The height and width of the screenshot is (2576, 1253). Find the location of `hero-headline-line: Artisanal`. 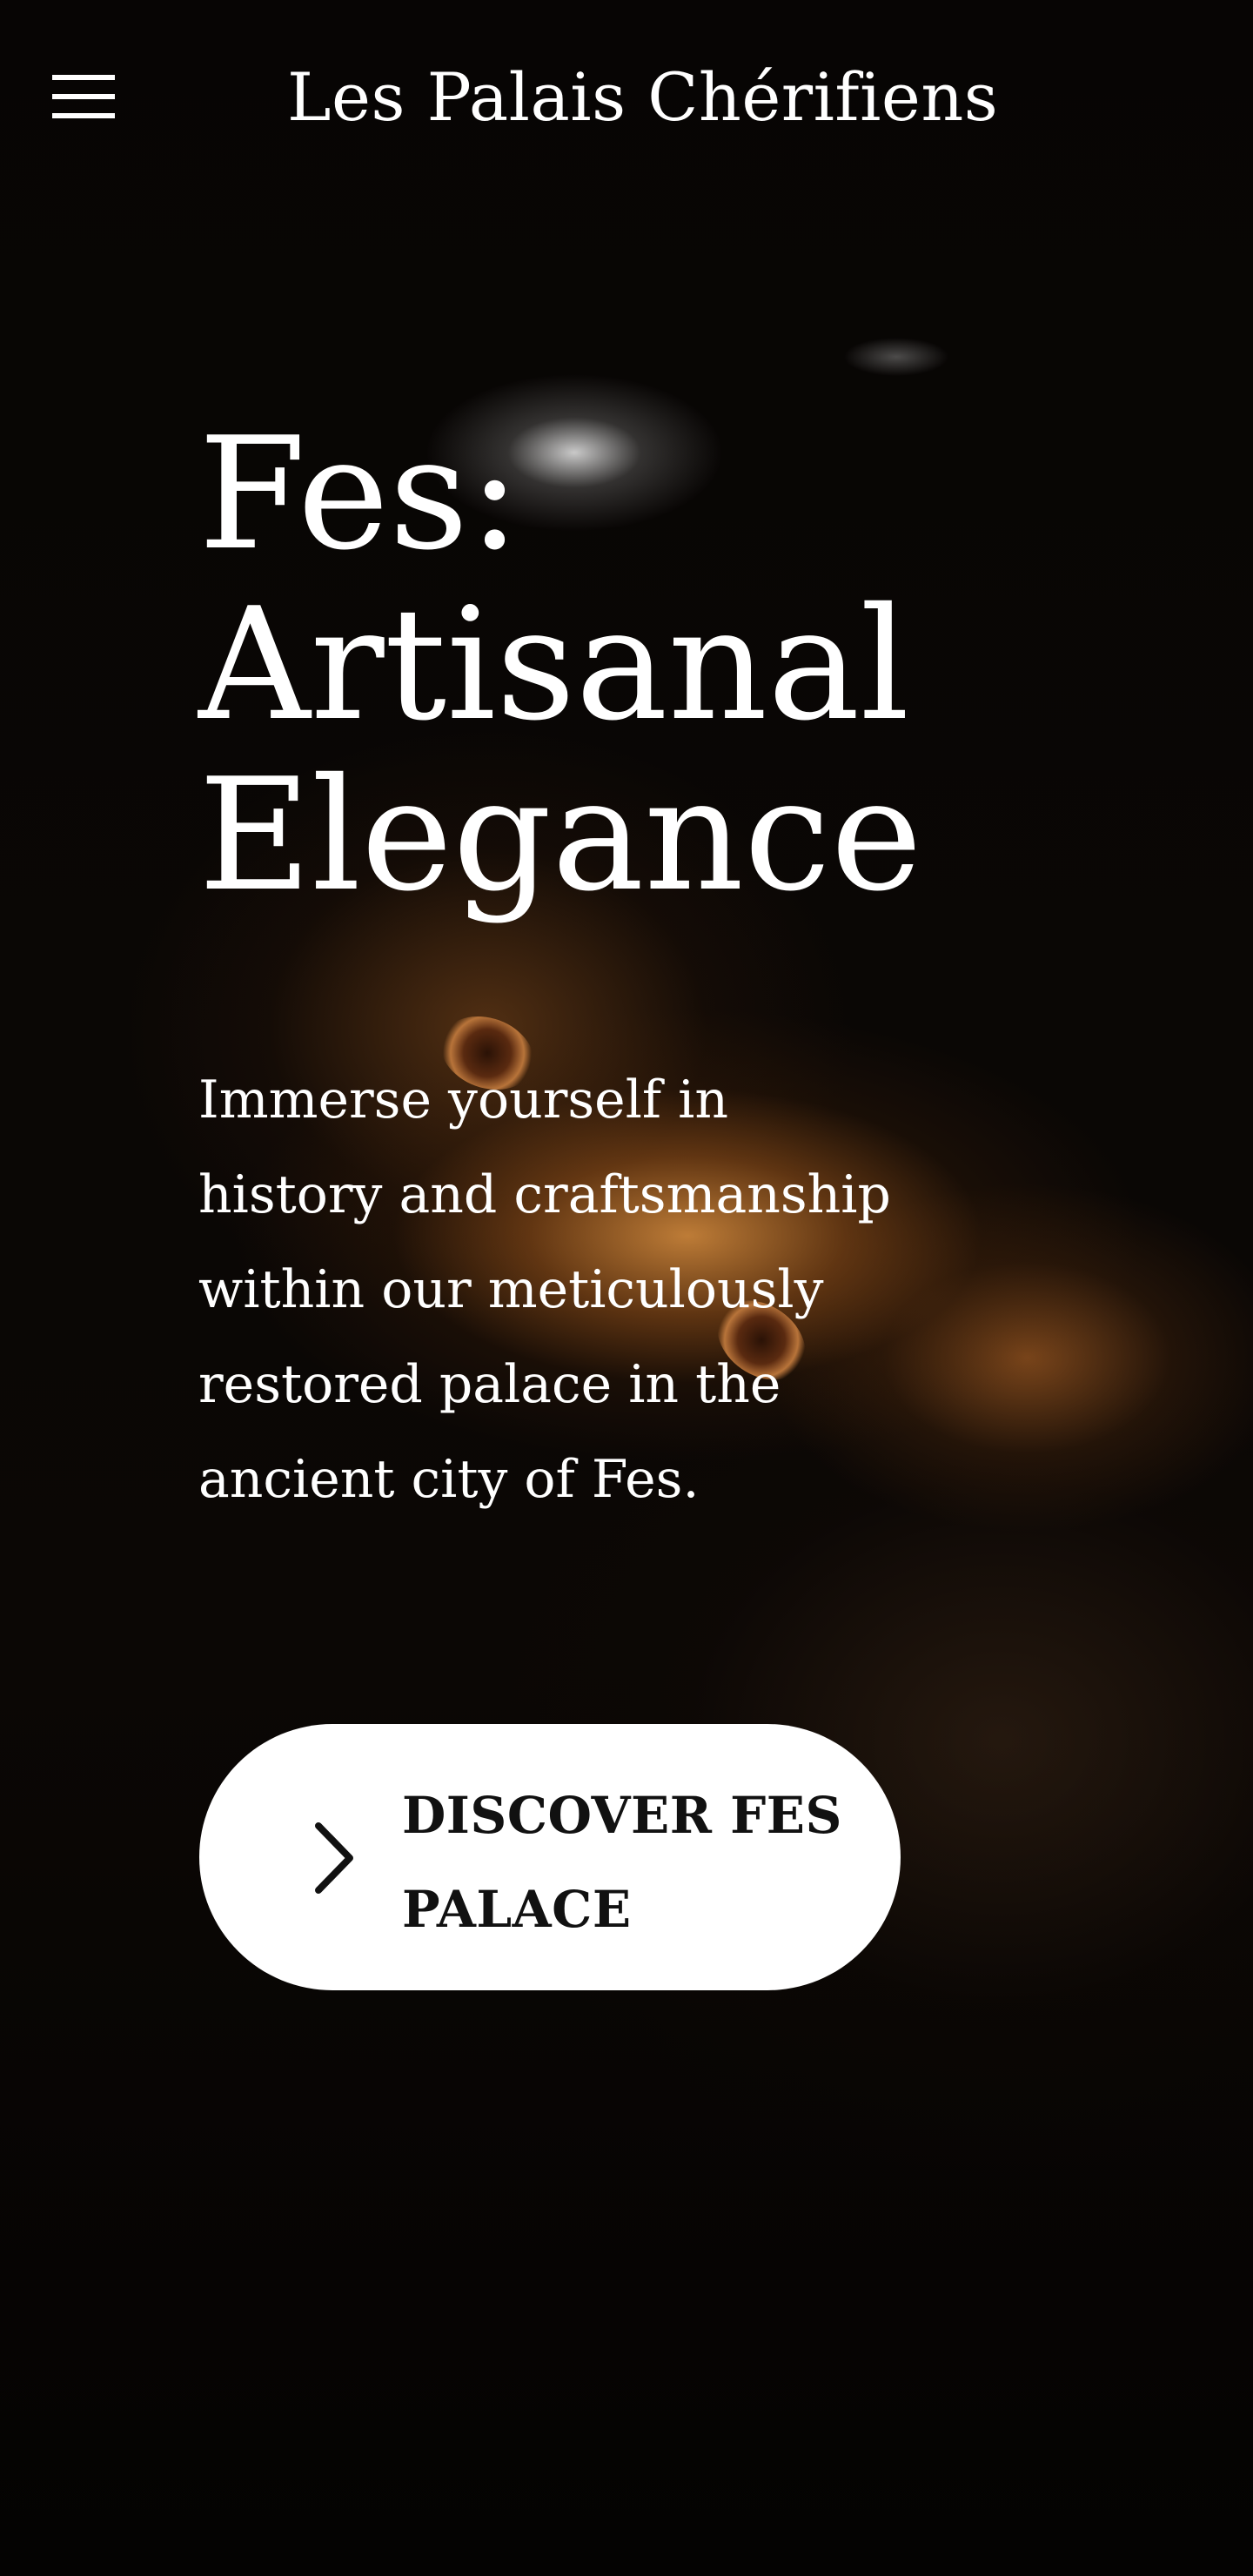

hero-headline-line: Artisanal is located at coordinates (554, 665).